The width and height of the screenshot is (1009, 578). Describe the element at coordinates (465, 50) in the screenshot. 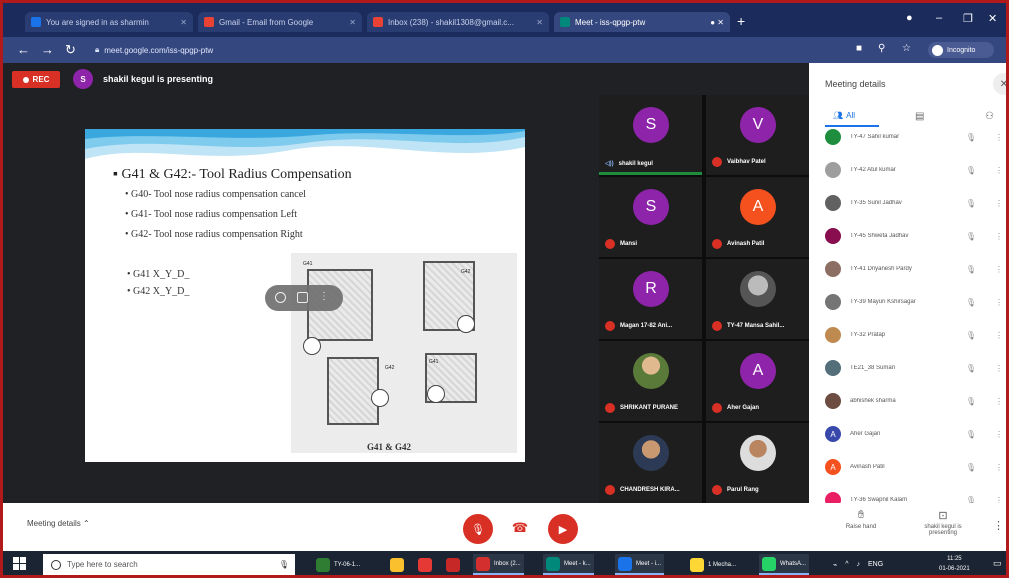

I see `url-input: 🔒︎ meet.google.com/iss-qpgp-ptw` at that location.